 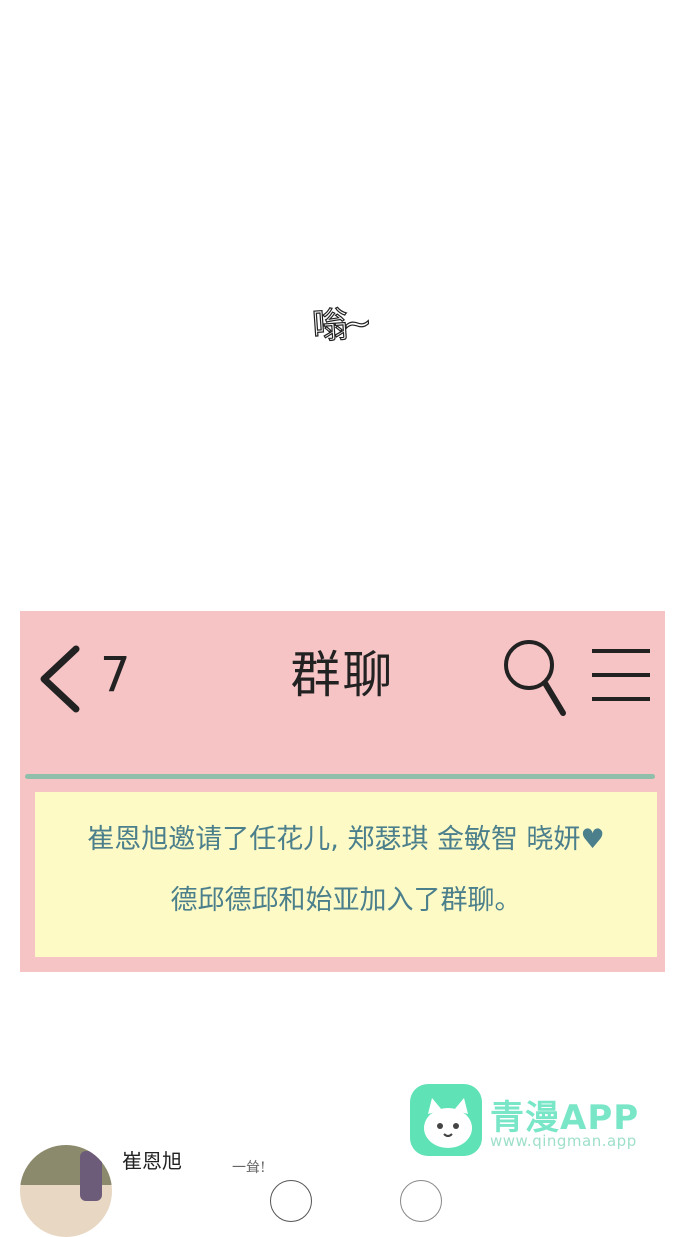 I want to click on avatar, so click(x=66, y=1191).